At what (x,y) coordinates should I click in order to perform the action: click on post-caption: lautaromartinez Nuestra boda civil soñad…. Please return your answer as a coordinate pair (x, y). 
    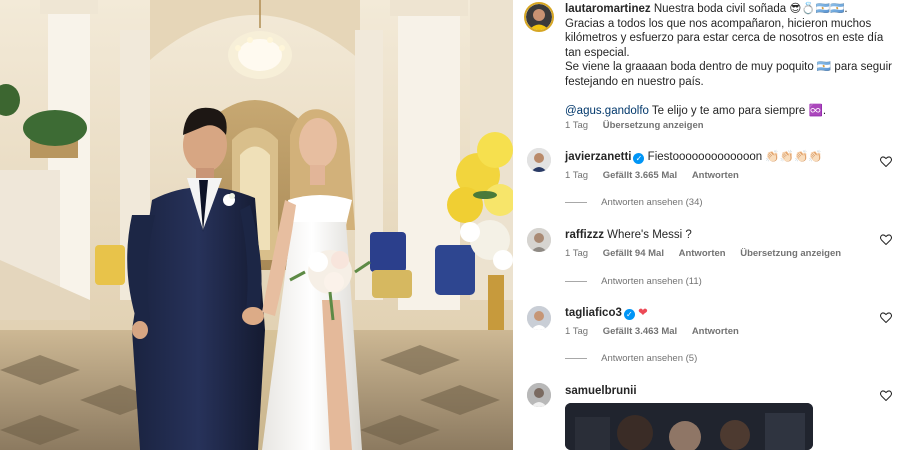
    Looking at the image, I should click on (730, 60).